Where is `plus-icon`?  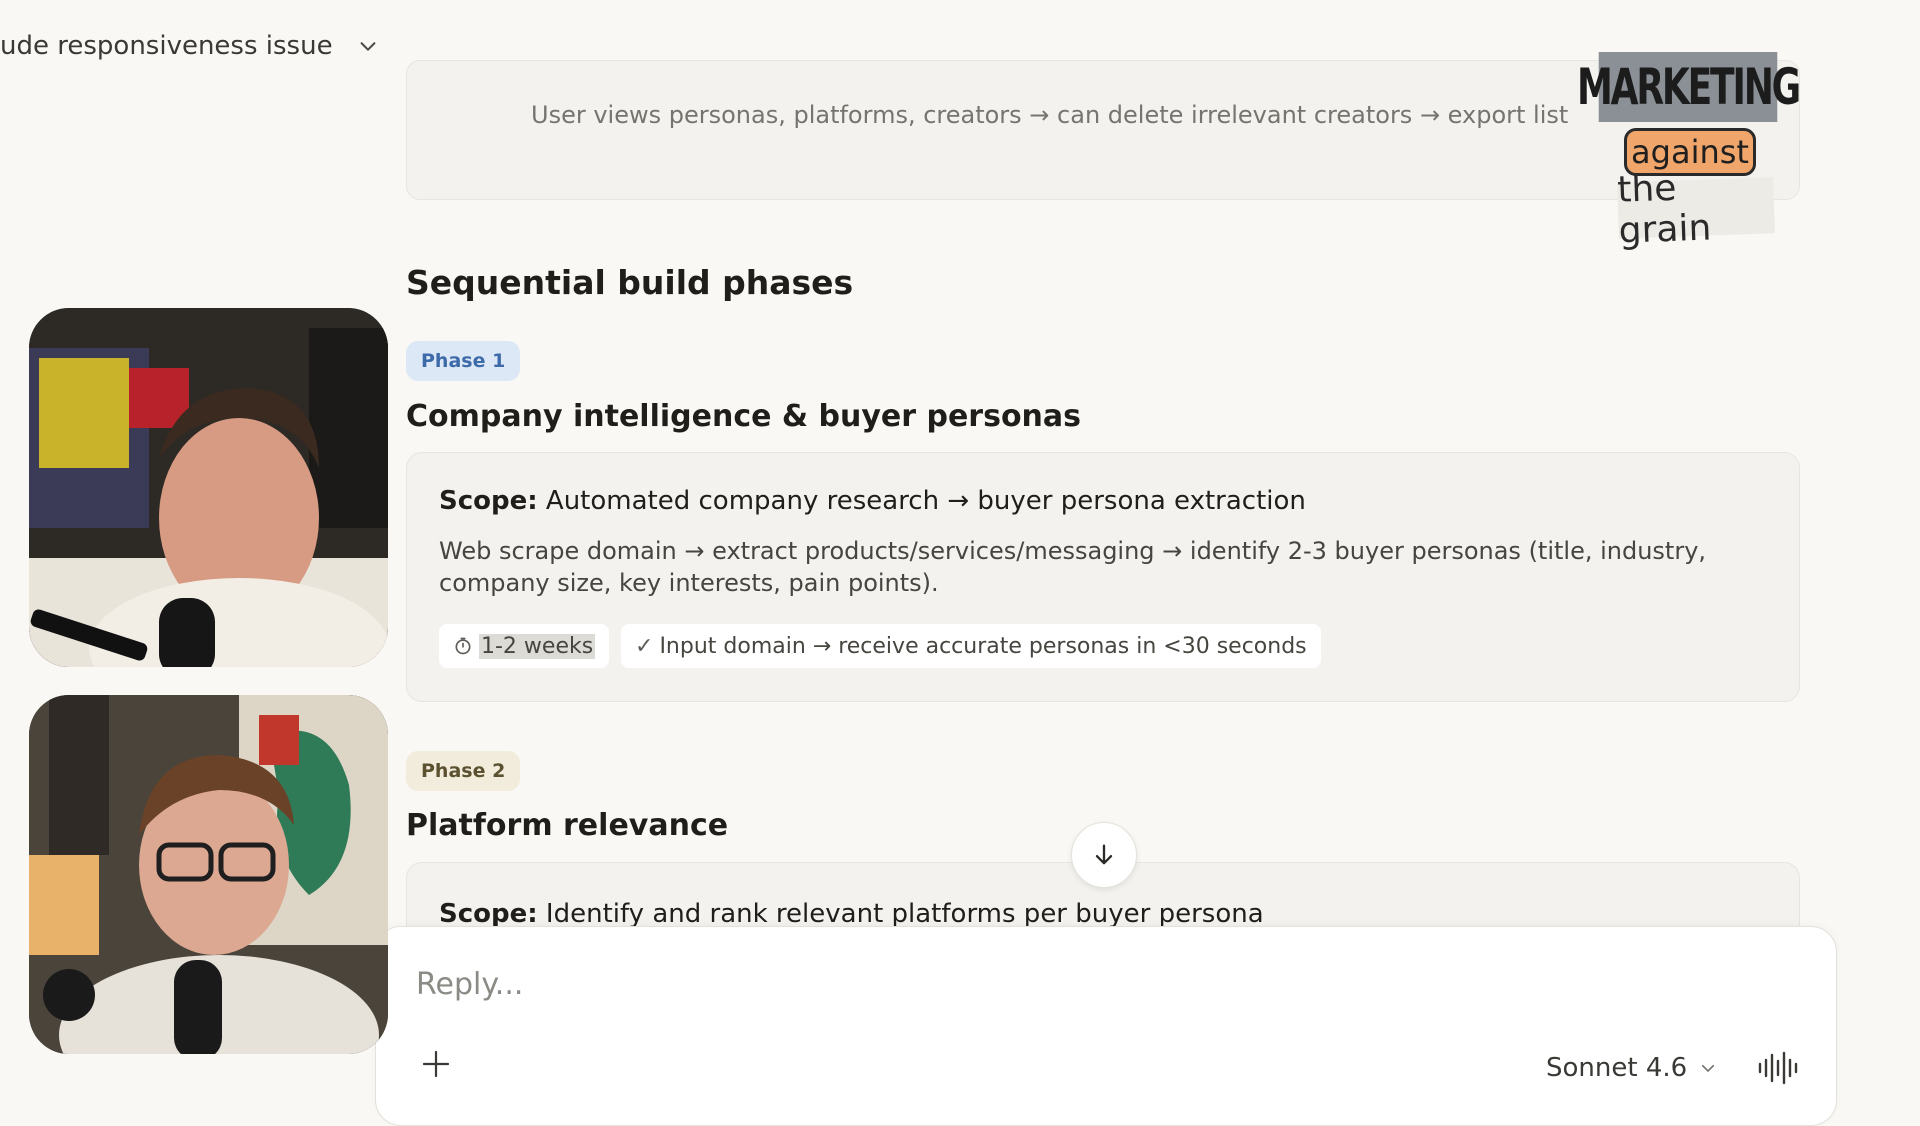
plus-icon is located at coordinates (436, 1064).